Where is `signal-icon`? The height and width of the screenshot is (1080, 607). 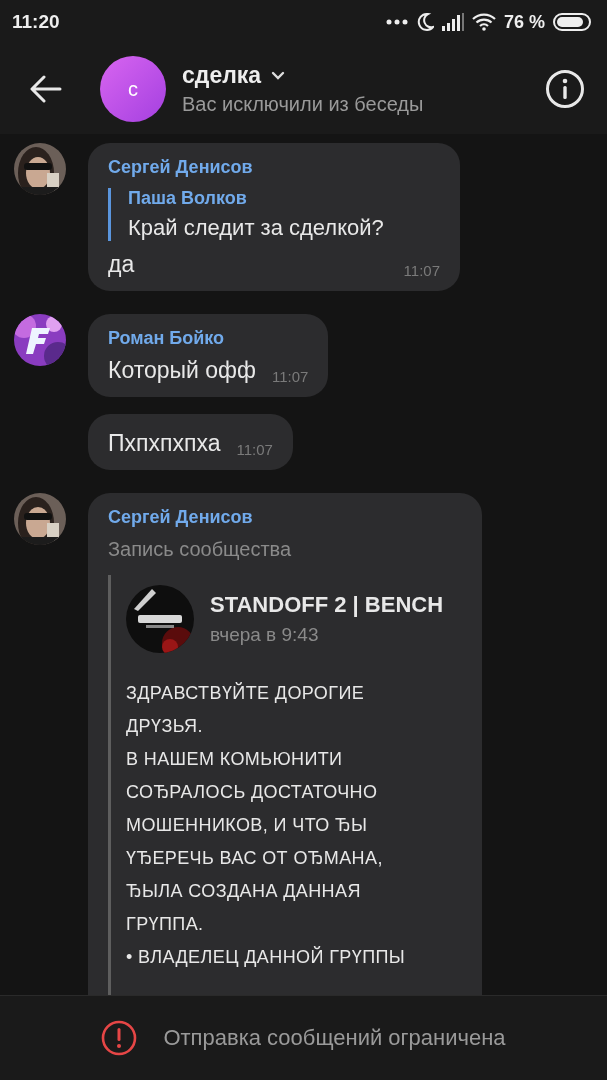 signal-icon is located at coordinates (452, 22).